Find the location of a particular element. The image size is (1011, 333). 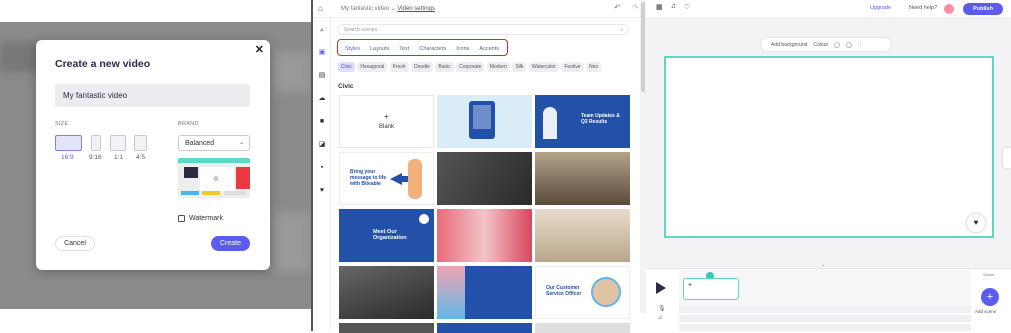

side-panel-tab is located at coordinates (1007, 158).